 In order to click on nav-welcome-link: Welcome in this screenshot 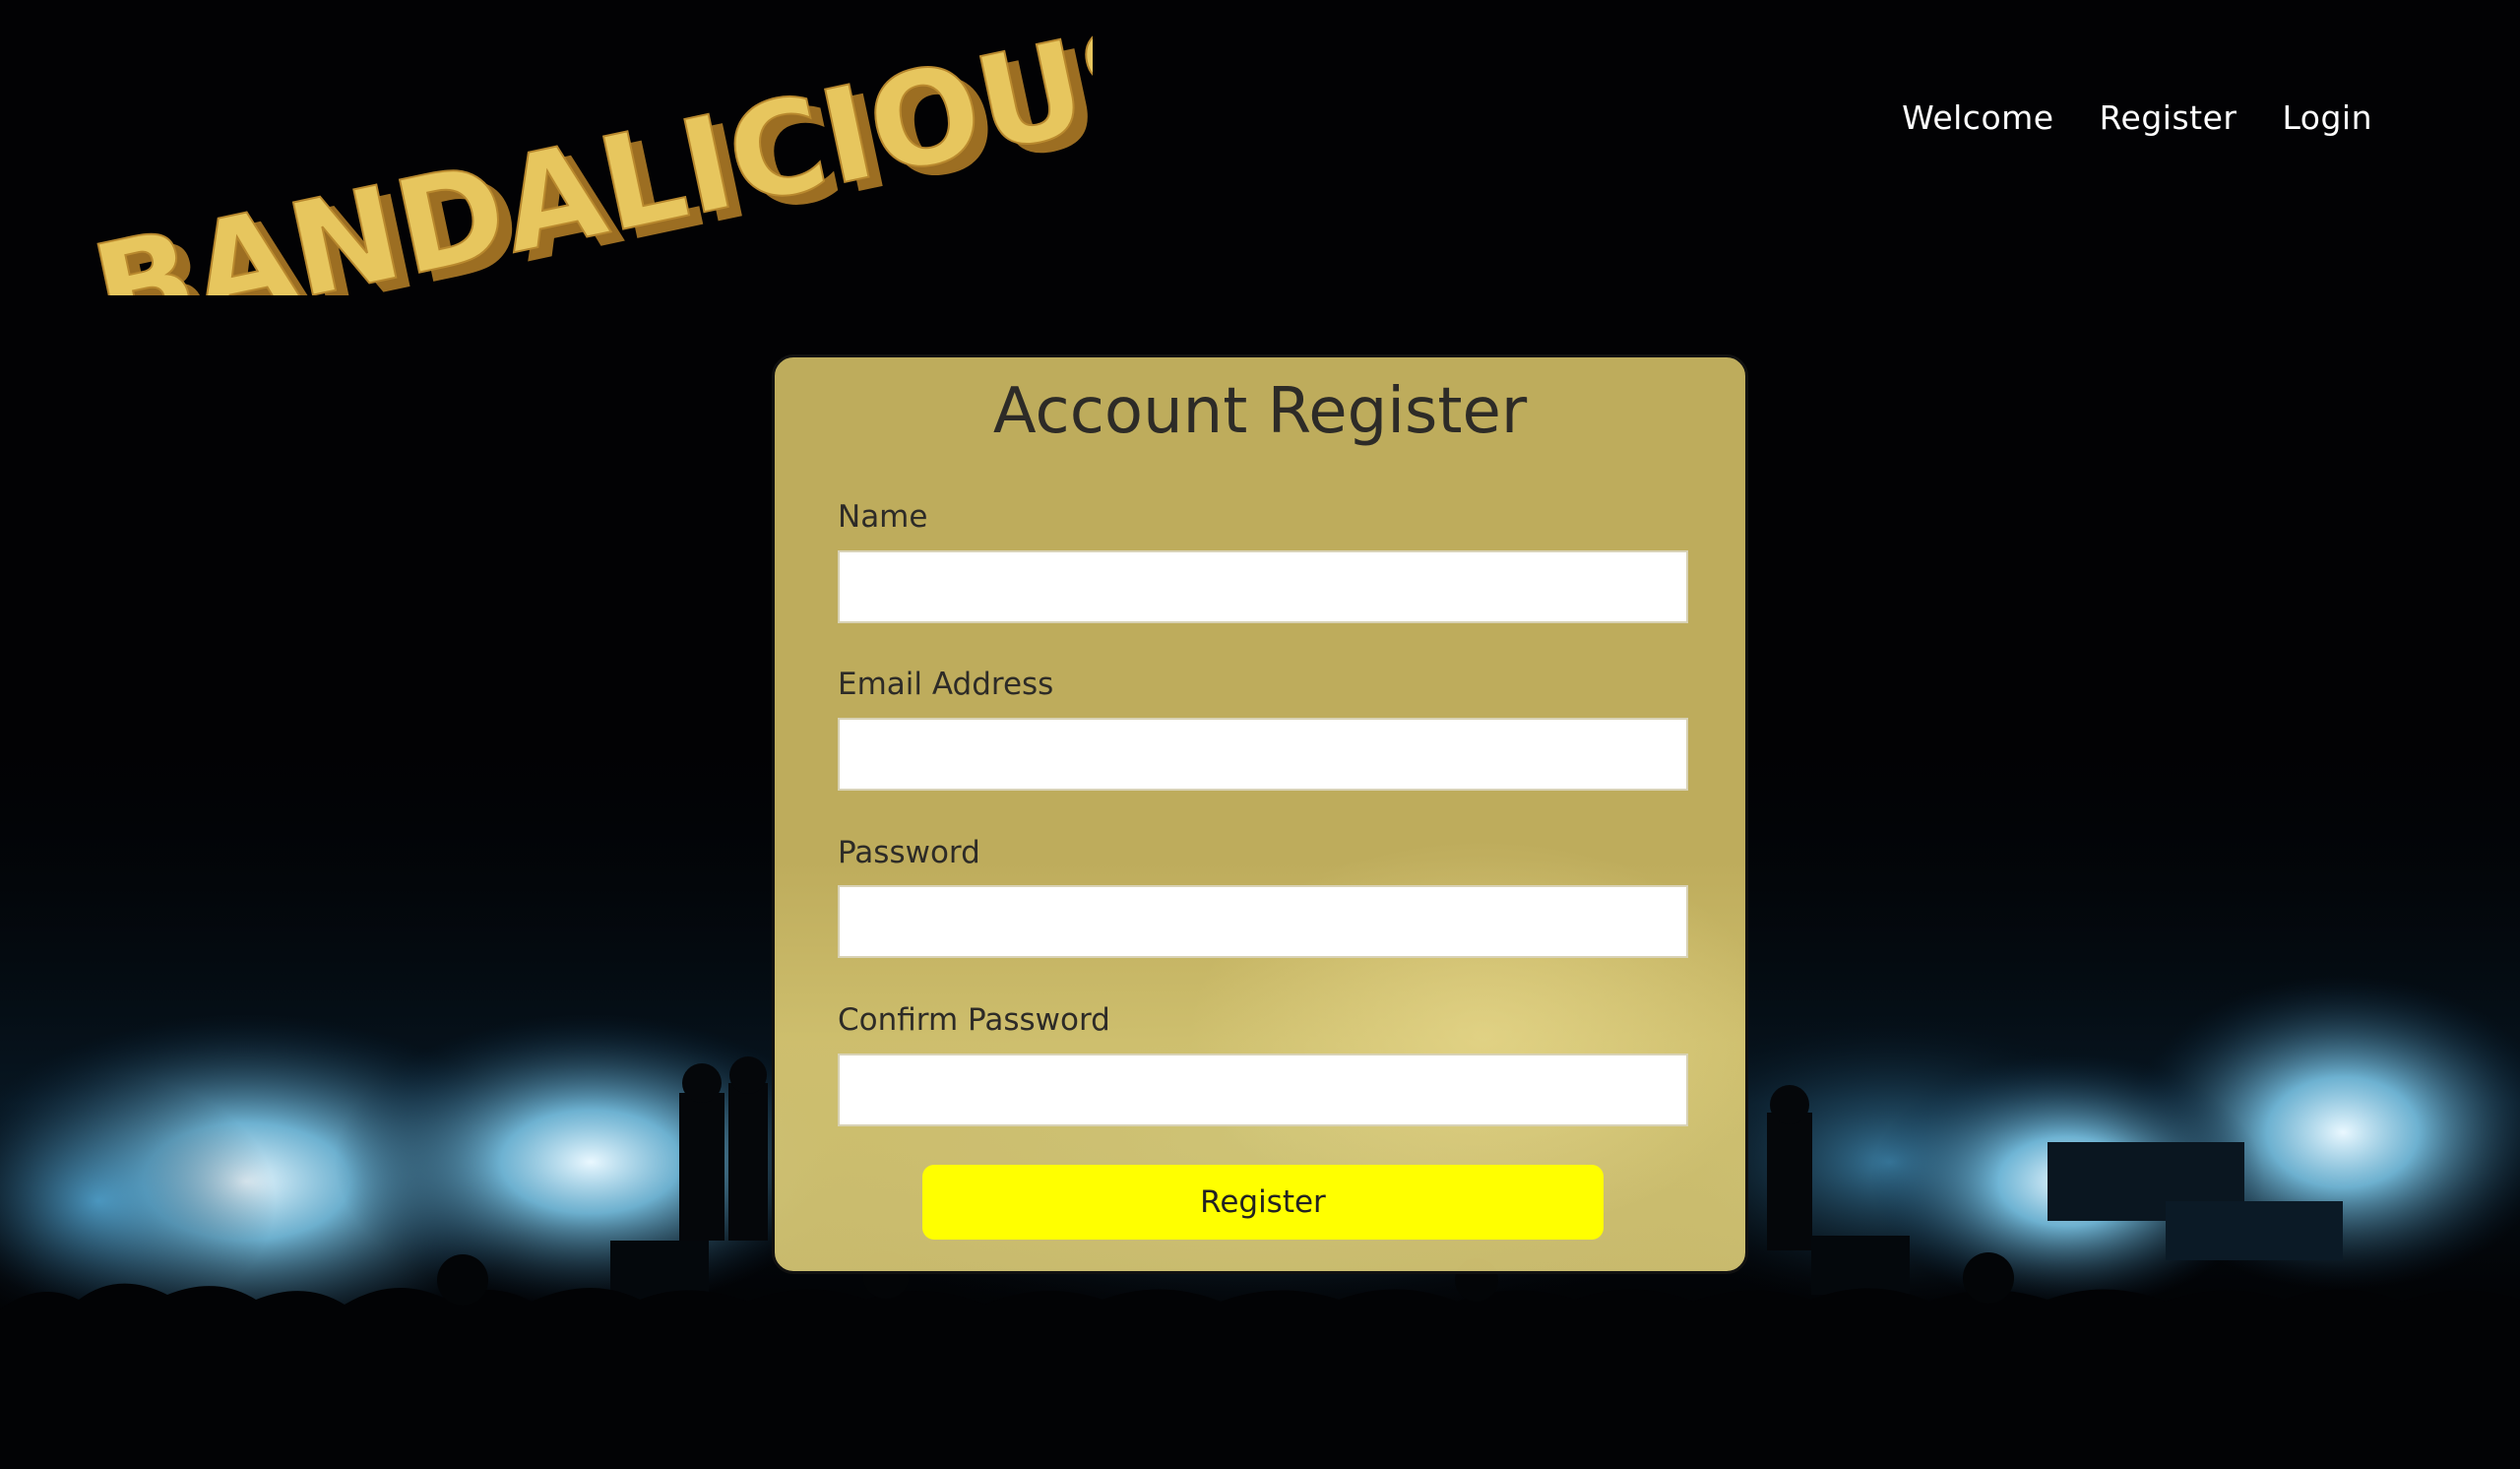, I will do `click(1977, 118)`.